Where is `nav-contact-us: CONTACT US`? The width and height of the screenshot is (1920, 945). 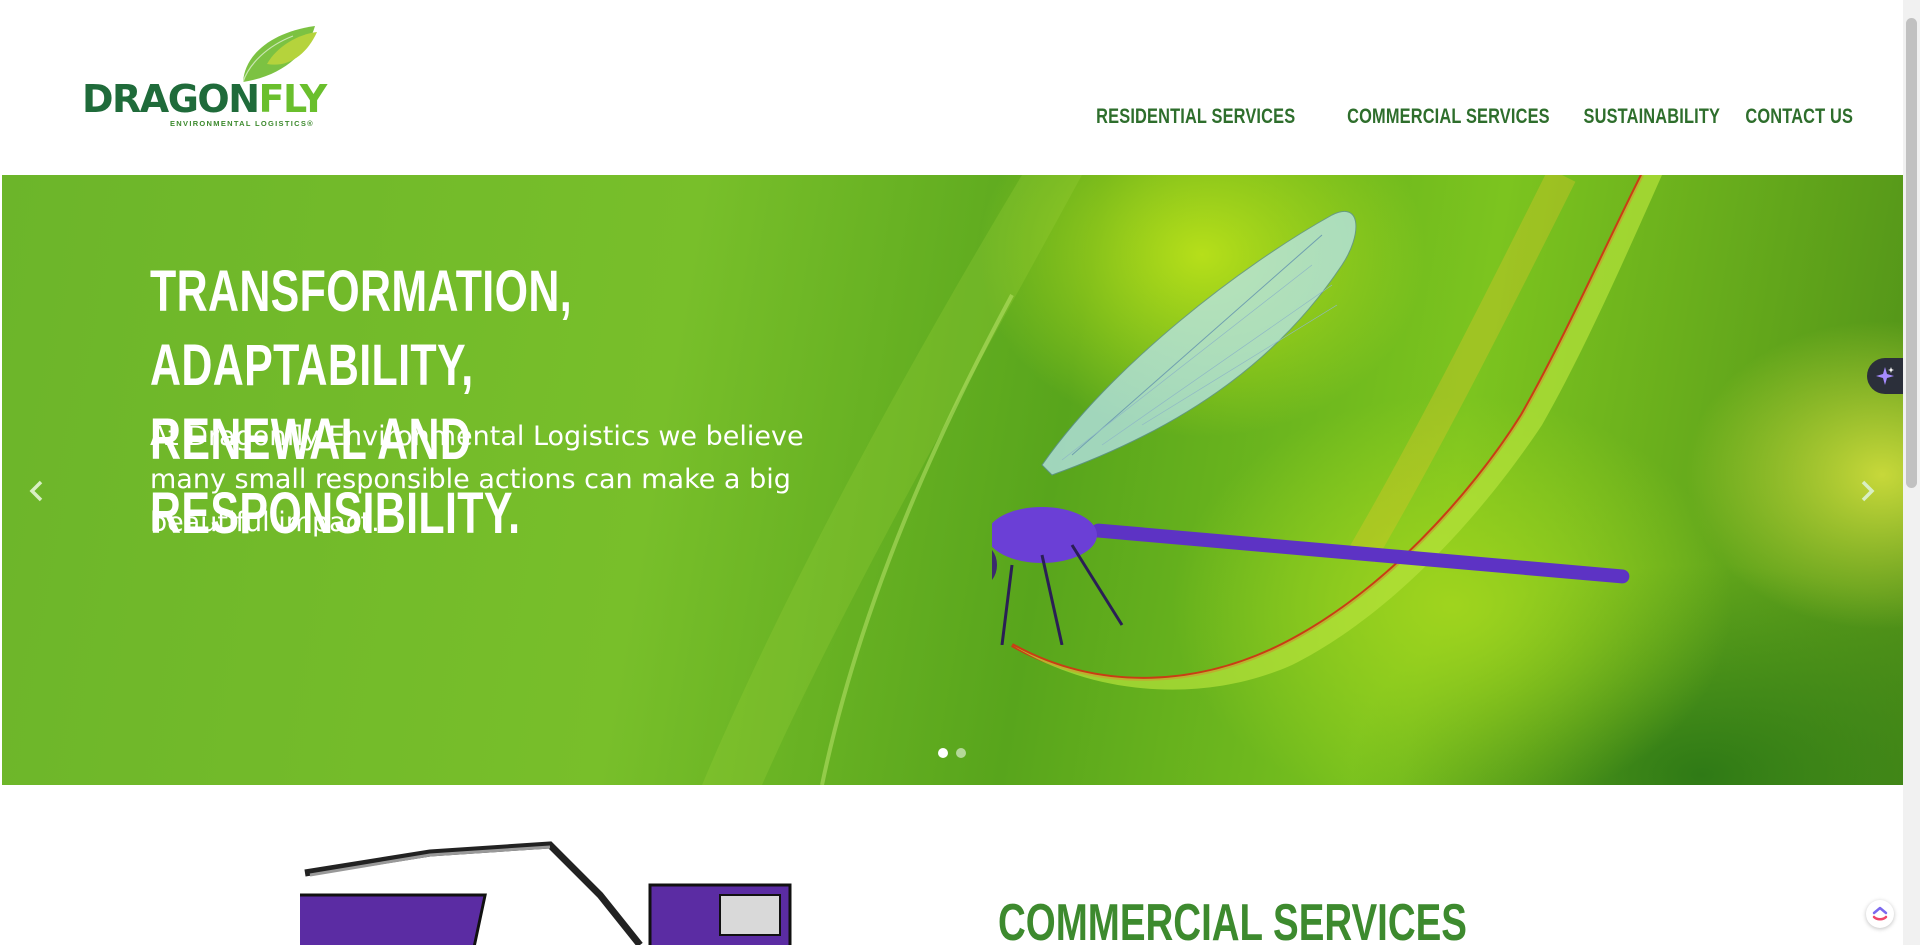
nav-contact-us: CONTACT US is located at coordinates (1799, 117).